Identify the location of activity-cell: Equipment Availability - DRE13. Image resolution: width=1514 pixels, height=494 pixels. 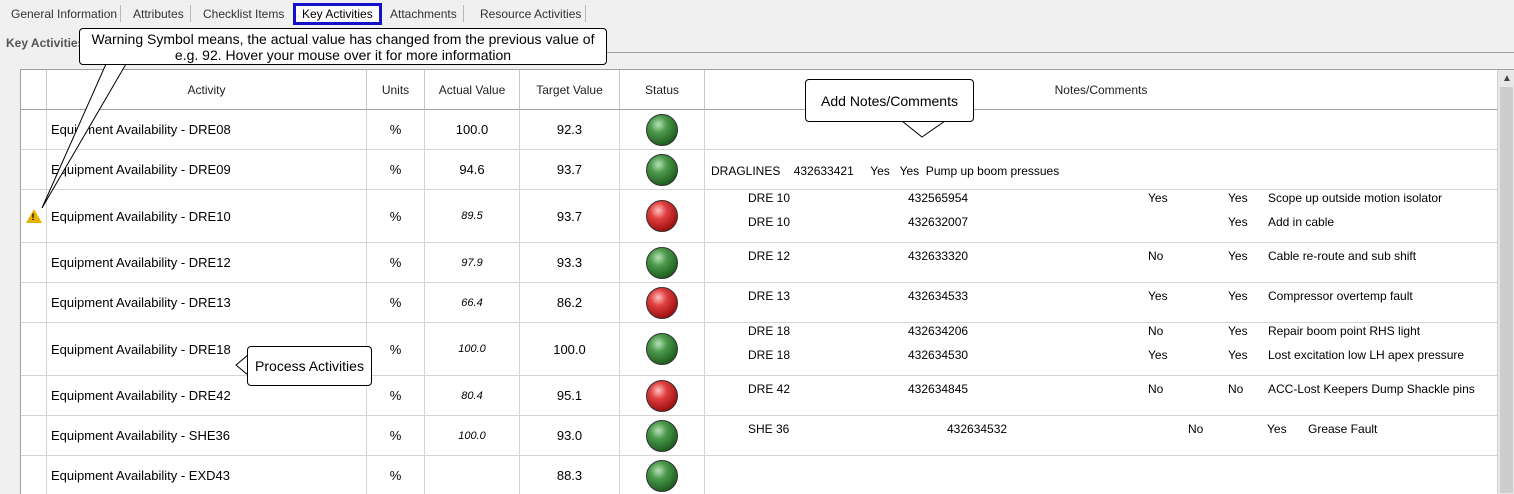
(207, 302).